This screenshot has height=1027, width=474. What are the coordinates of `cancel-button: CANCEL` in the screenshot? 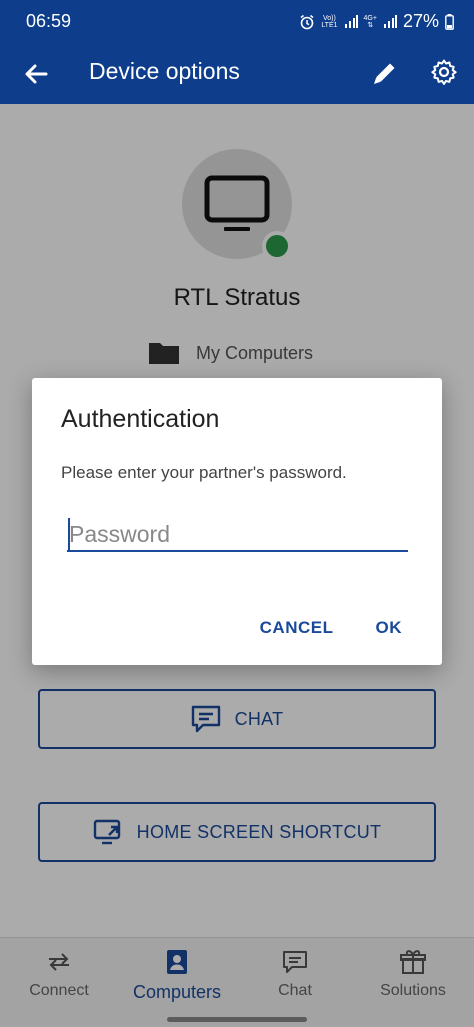 It's located at (297, 628).